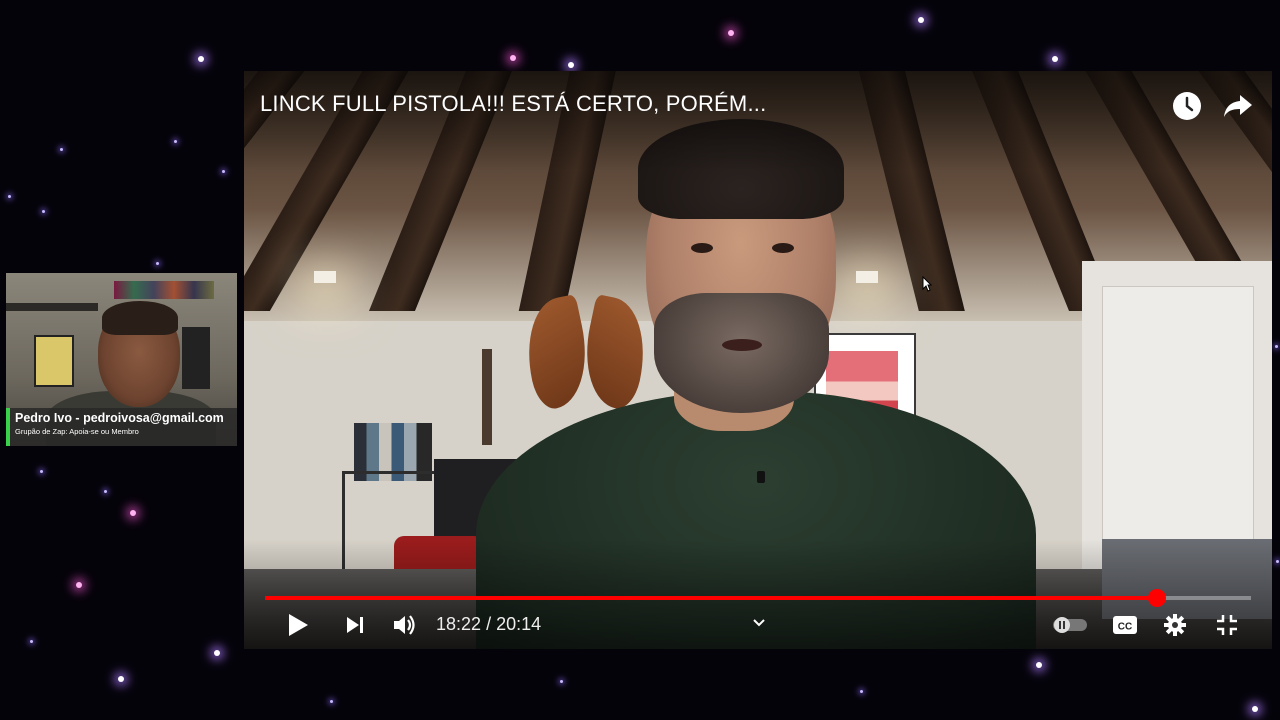  Describe the element at coordinates (1178, 417) in the screenshot. I see `scene-cabinet` at that location.